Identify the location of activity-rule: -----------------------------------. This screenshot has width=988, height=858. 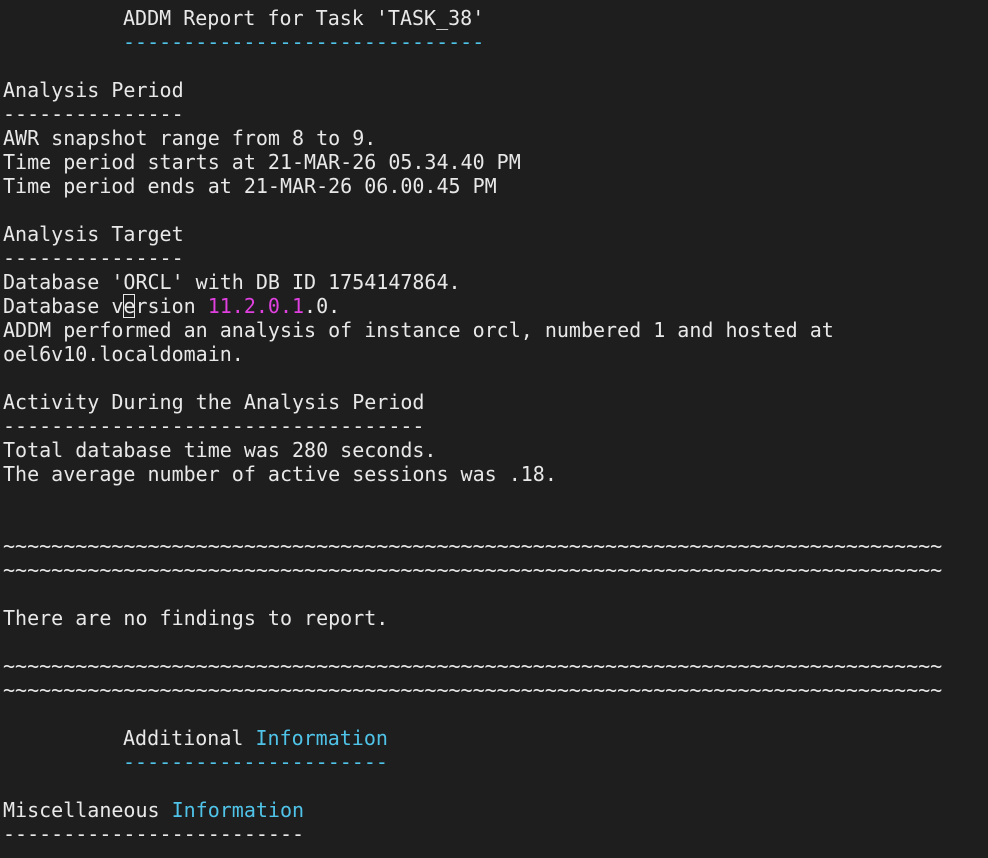
(214, 426).